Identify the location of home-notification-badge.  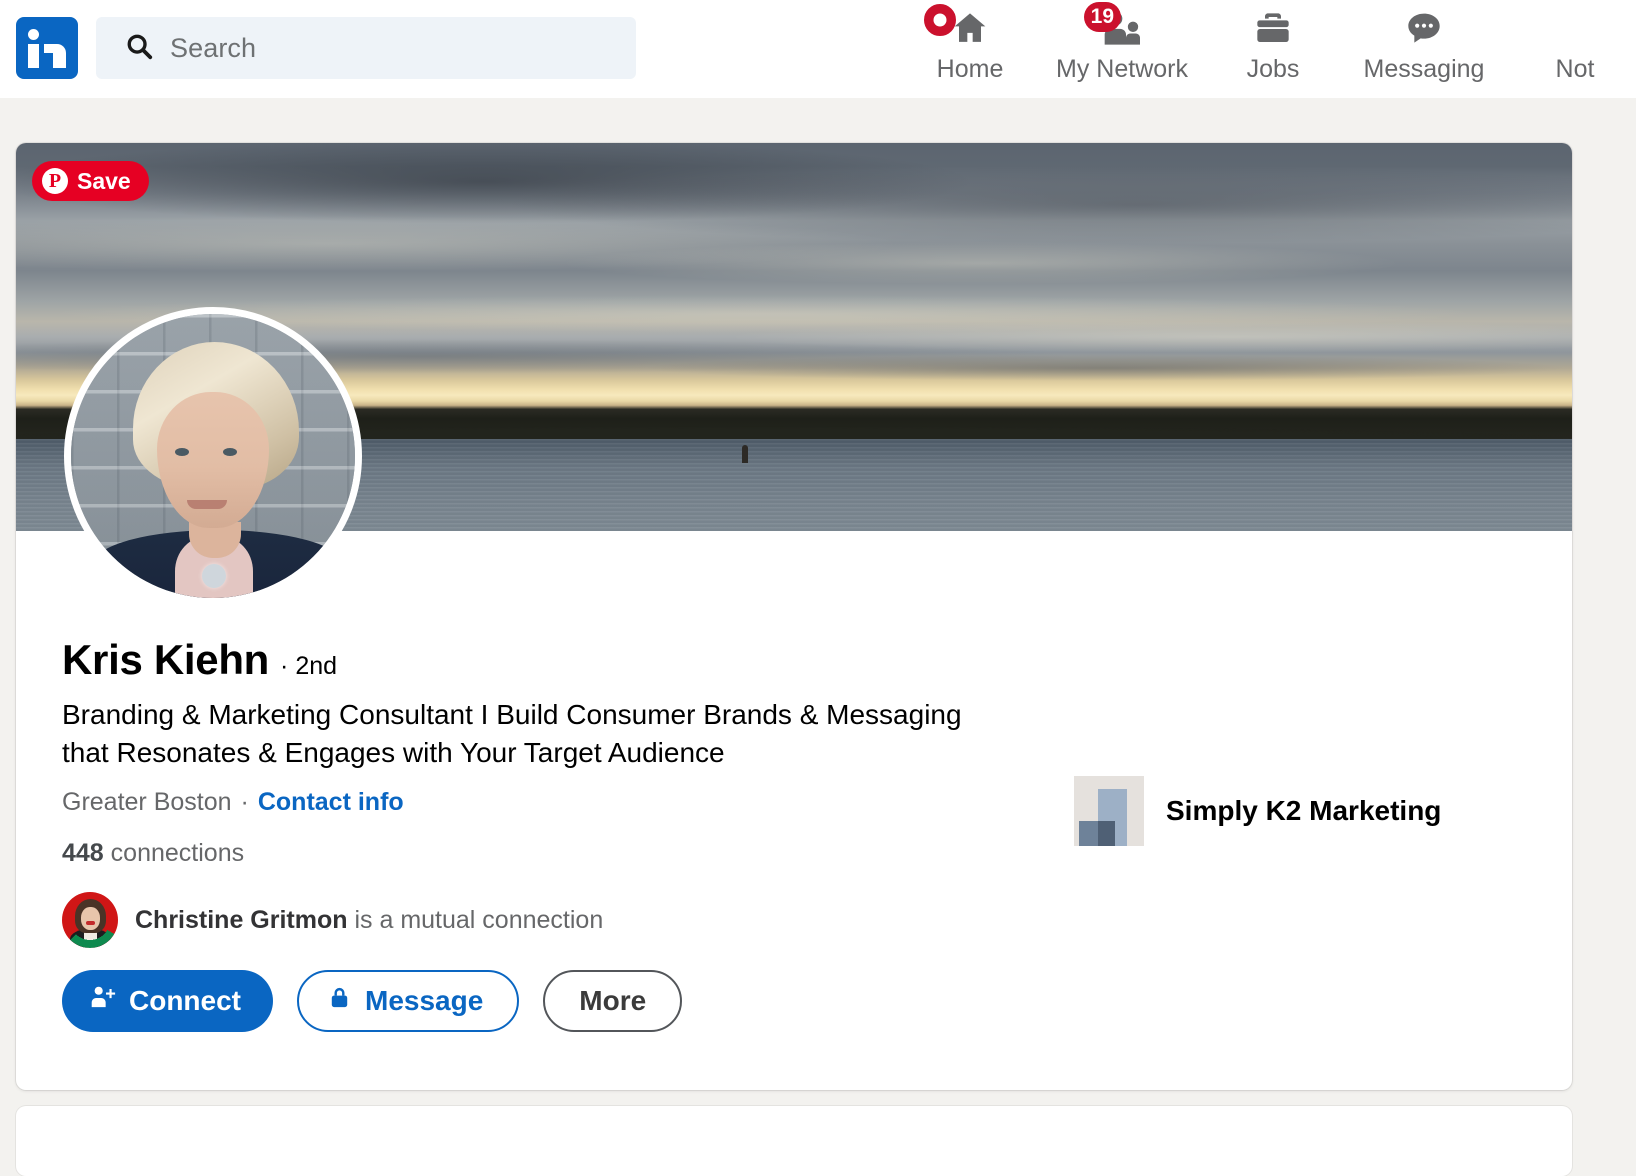
(940, 20).